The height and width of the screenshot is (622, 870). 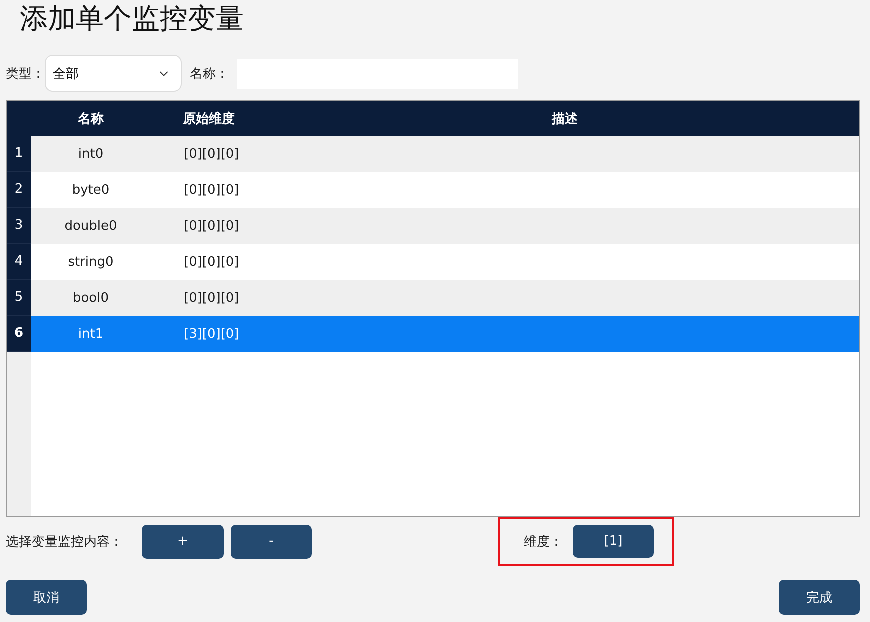 I want to click on name-label: 名称：, so click(x=209, y=74).